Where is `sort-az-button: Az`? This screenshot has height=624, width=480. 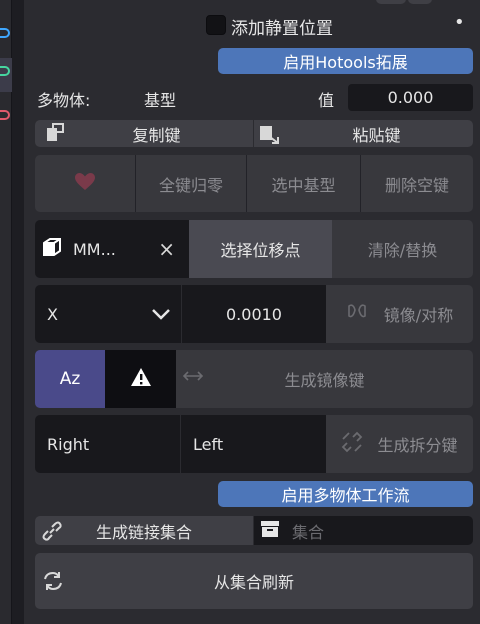
sort-az-button: Az is located at coordinates (70, 379).